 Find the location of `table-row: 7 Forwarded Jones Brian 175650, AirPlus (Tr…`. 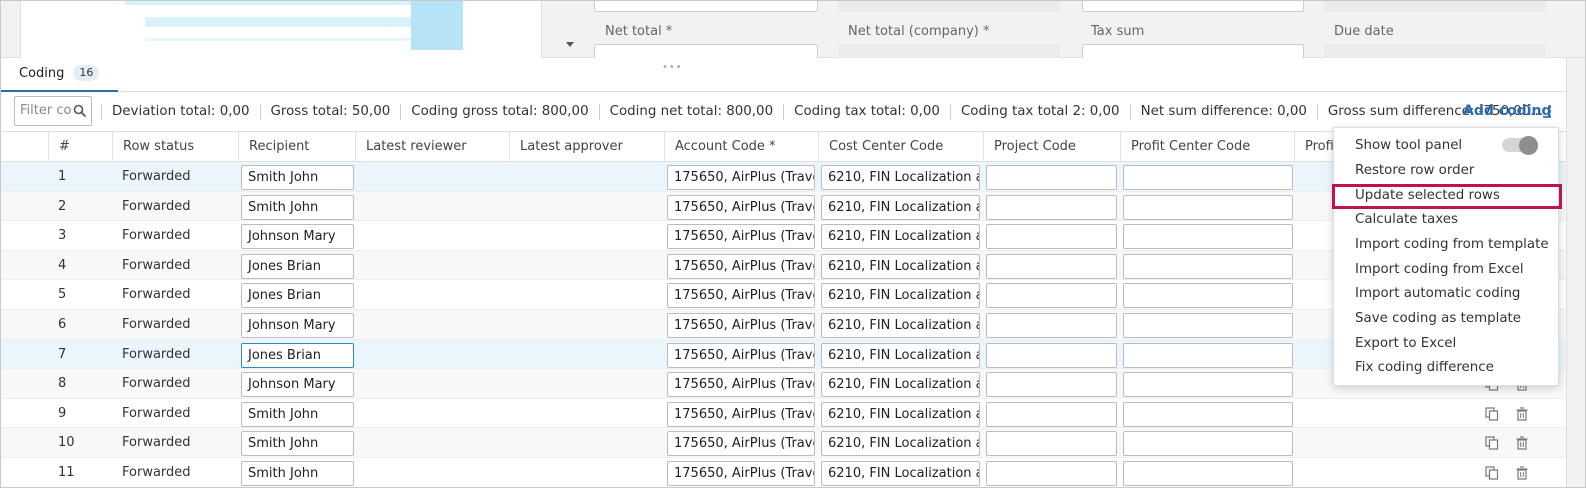

table-row: 7 Forwarded Jones Brian 175650, AirPlus (Tr… is located at coordinates (783, 354).